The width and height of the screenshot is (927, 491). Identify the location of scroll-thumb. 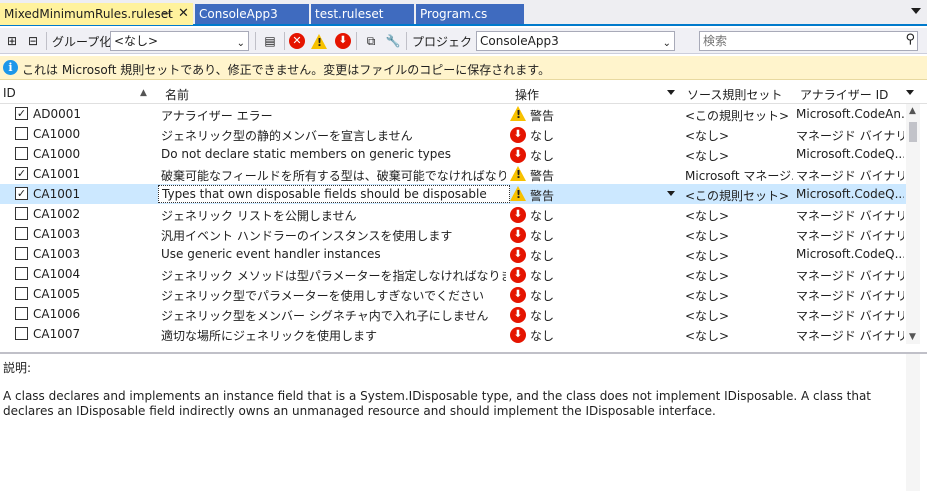
(913, 132).